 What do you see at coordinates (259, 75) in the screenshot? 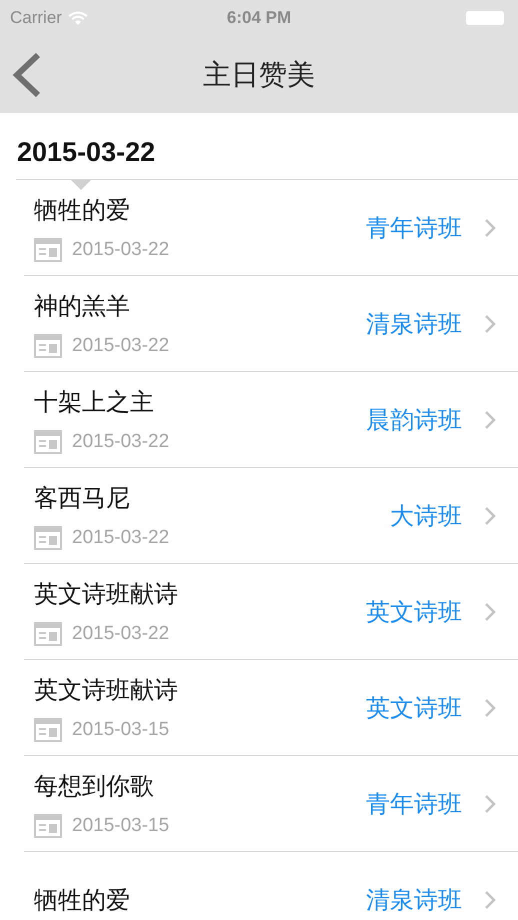
I see `page-title: 主日赞美` at bounding box center [259, 75].